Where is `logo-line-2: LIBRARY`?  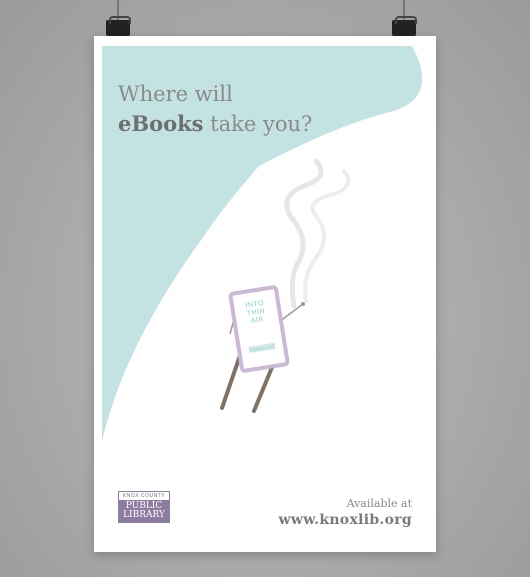
logo-line-2: LIBRARY is located at coordinates (144, 515).